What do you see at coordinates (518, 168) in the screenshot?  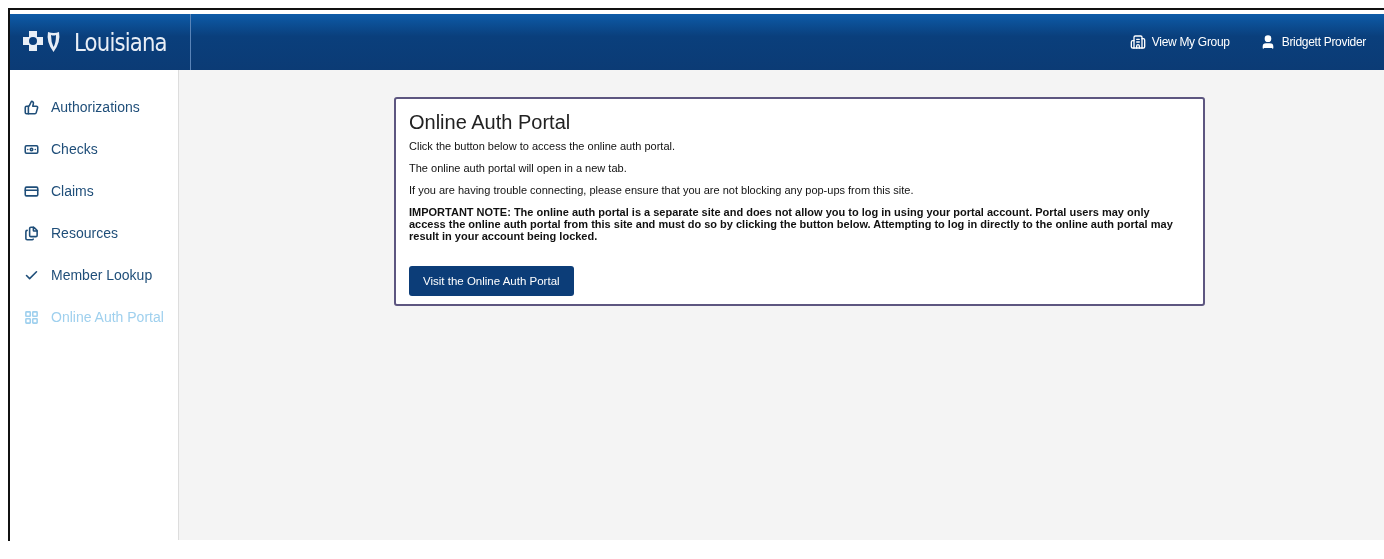 I see `info-text: The online auth portal will open in a new tab.` at bounding box center [518, 168].